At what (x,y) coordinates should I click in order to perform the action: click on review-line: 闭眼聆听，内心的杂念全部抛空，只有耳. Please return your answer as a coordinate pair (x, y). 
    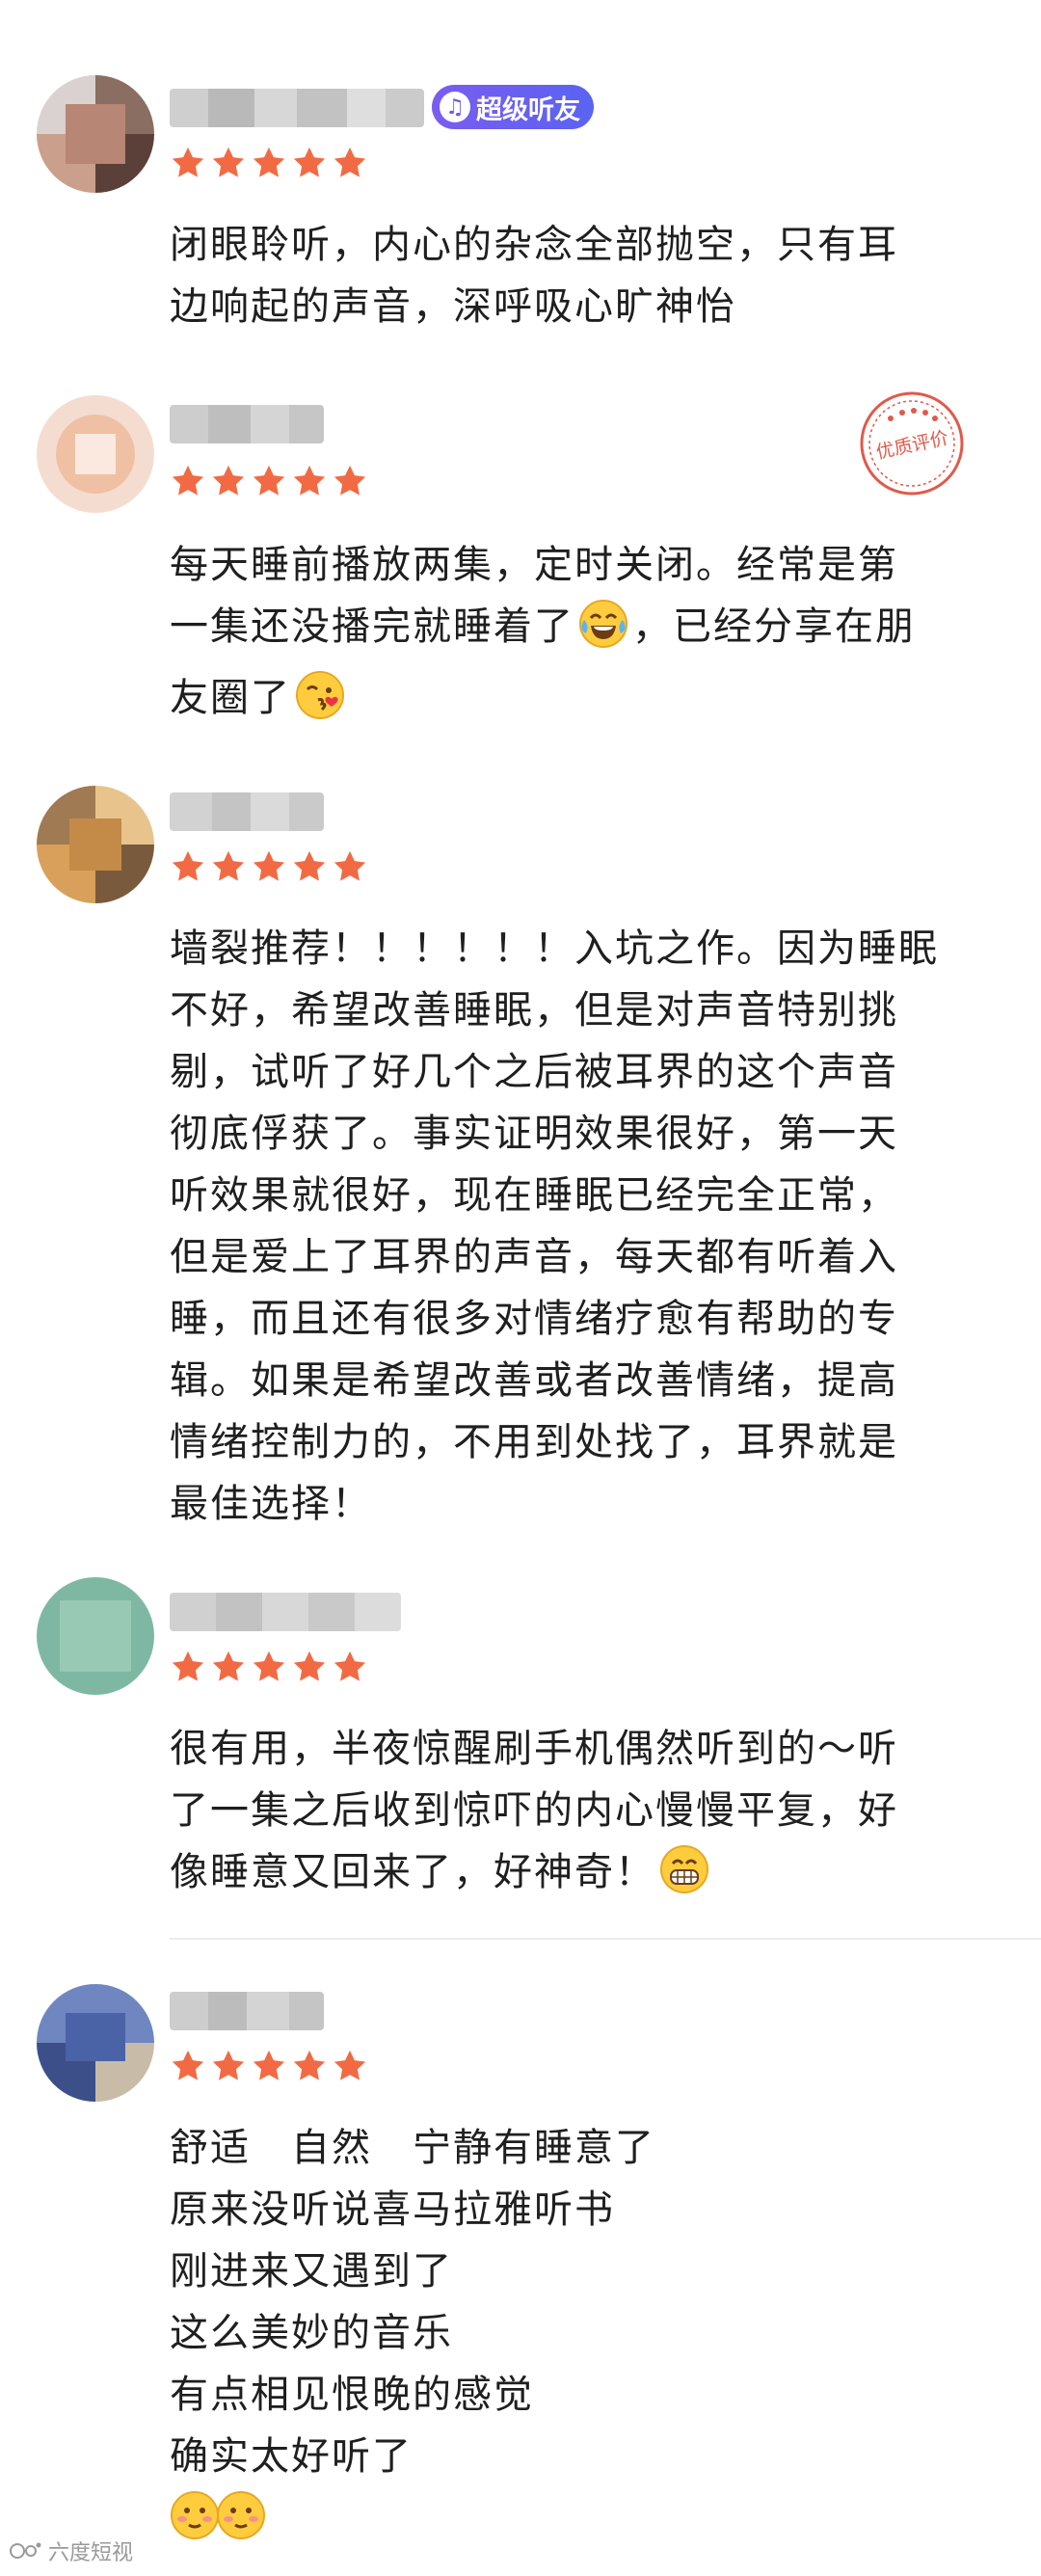
    Looking at the image, I should click on (534, 245).